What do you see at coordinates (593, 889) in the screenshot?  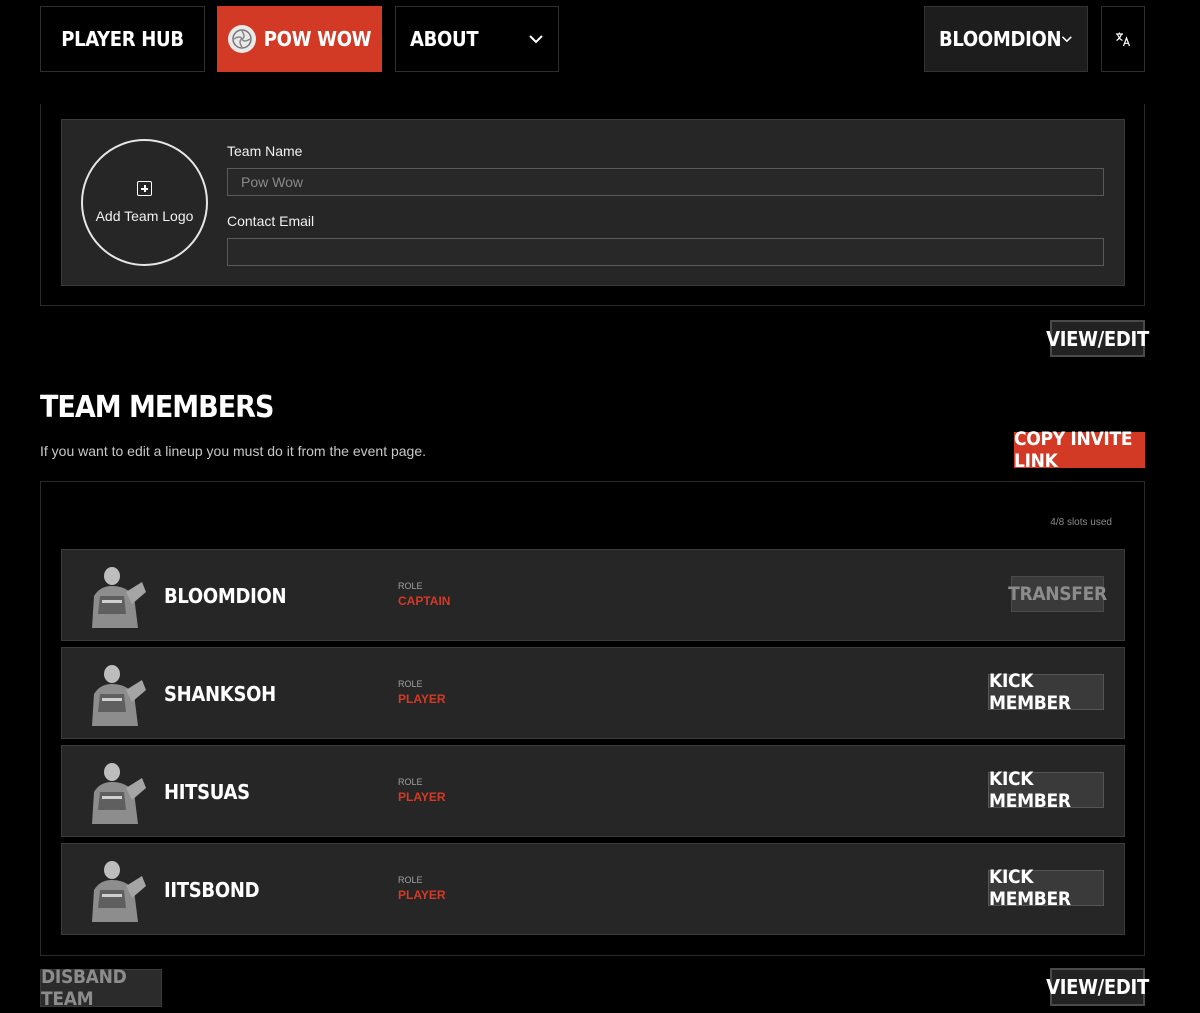 I see `member-row-iitsbond: IITSBOND ROLE PLAYER KICK MEMBER` at bounding box center [593, 889].